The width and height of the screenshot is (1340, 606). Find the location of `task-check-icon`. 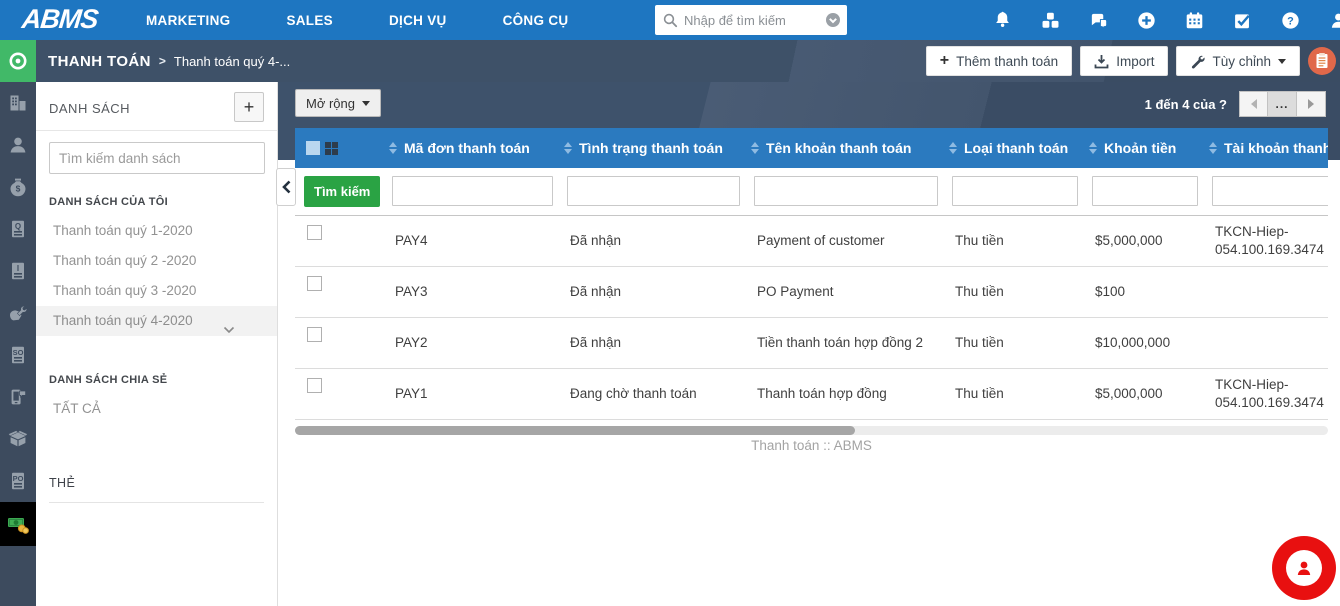

task-check-icon is located at coordinates (1242, 20).